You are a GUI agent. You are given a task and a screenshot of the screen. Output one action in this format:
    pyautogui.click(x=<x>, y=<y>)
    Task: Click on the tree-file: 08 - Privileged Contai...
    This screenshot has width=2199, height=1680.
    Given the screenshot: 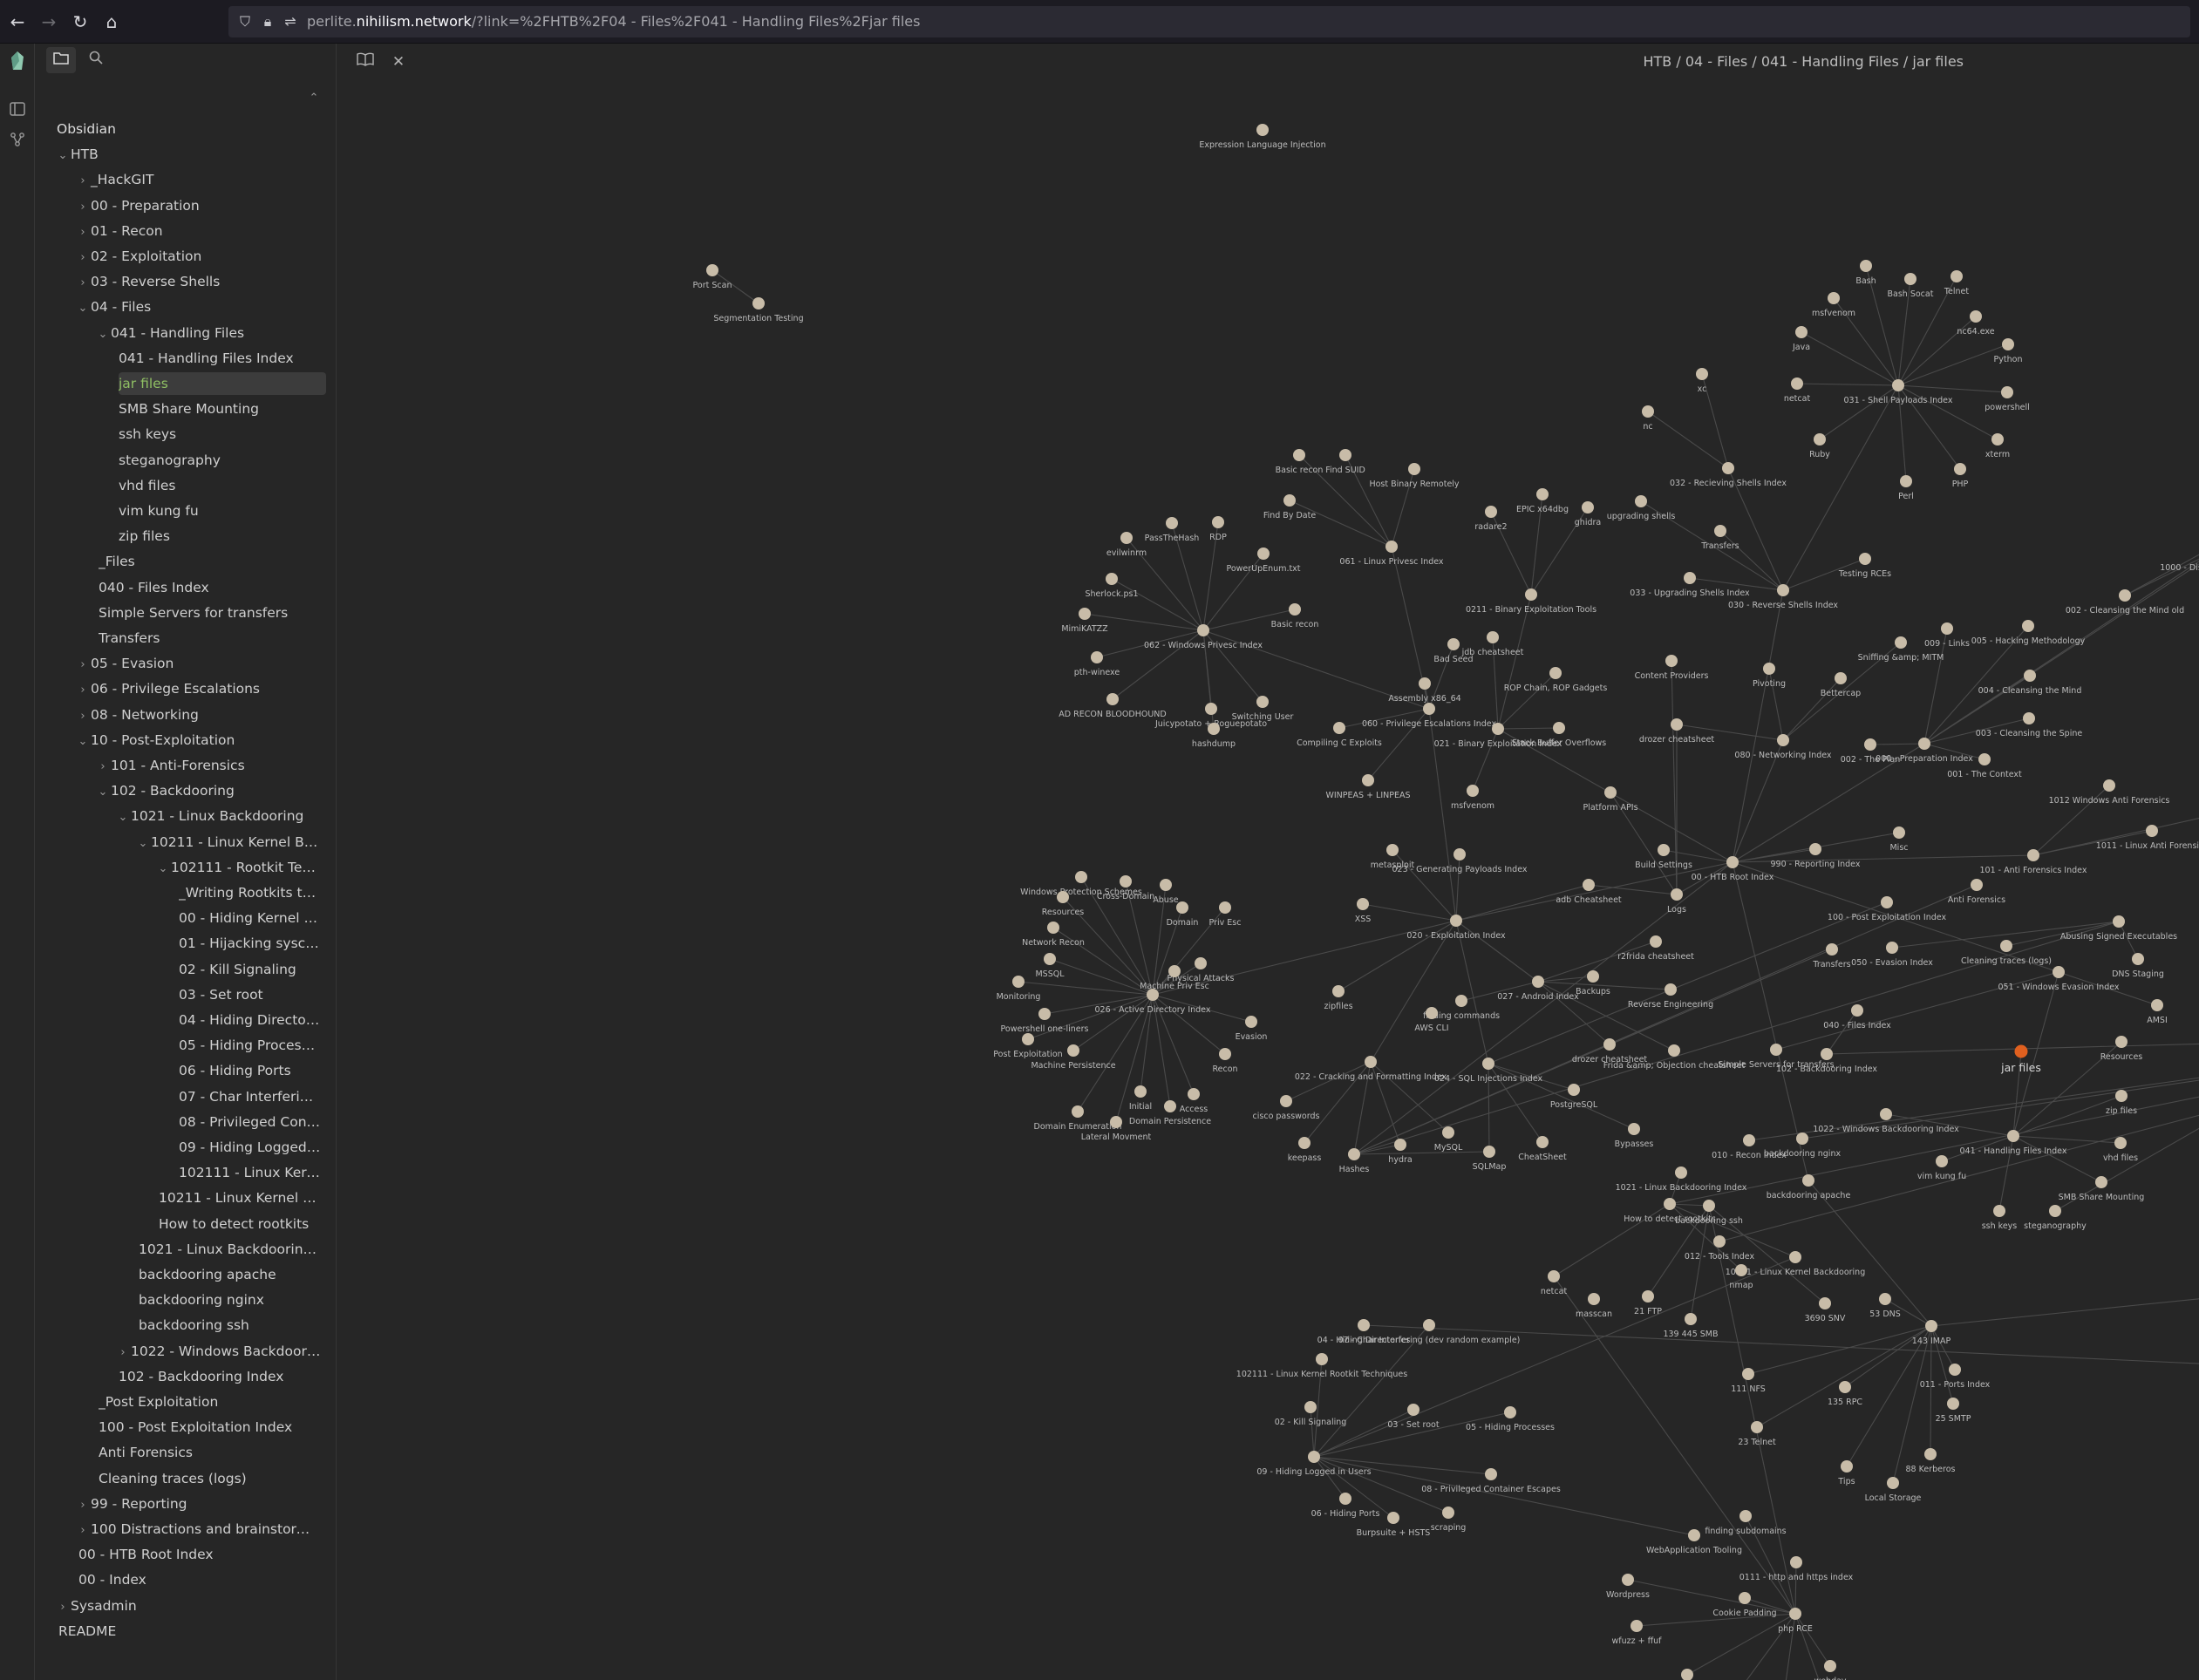 What is the action you would take?
    pyautogui.click(x=253, y=1122)
    